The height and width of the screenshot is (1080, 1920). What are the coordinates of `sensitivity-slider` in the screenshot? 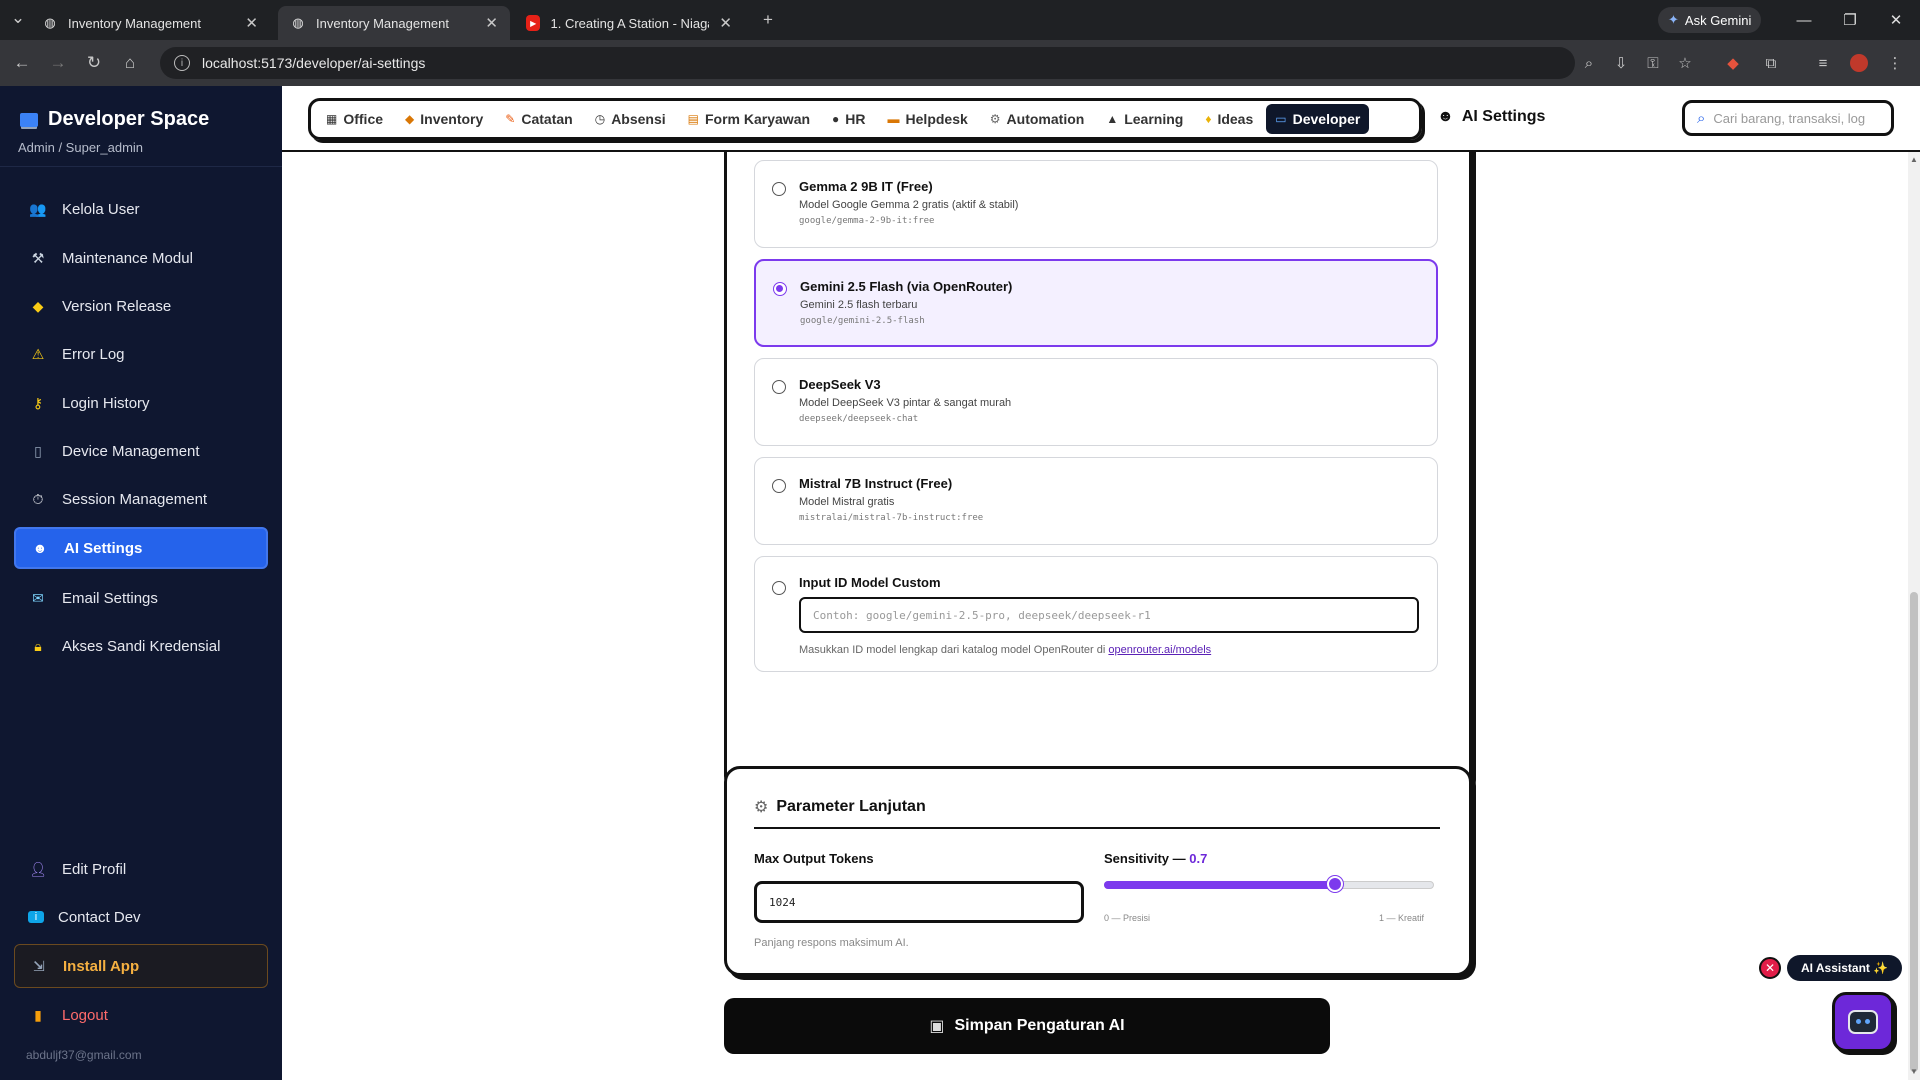 It's located at (1269, 884).